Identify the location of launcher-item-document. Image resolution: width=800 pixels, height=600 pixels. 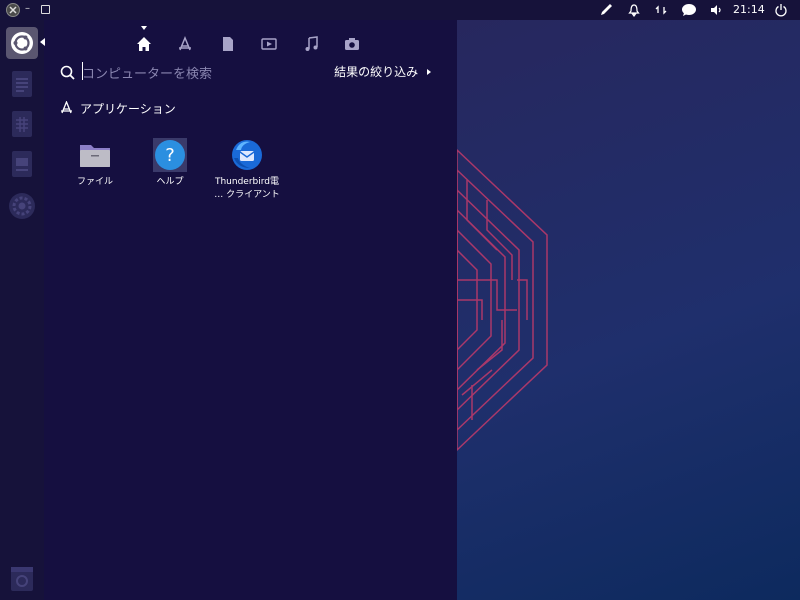
(22, 84).